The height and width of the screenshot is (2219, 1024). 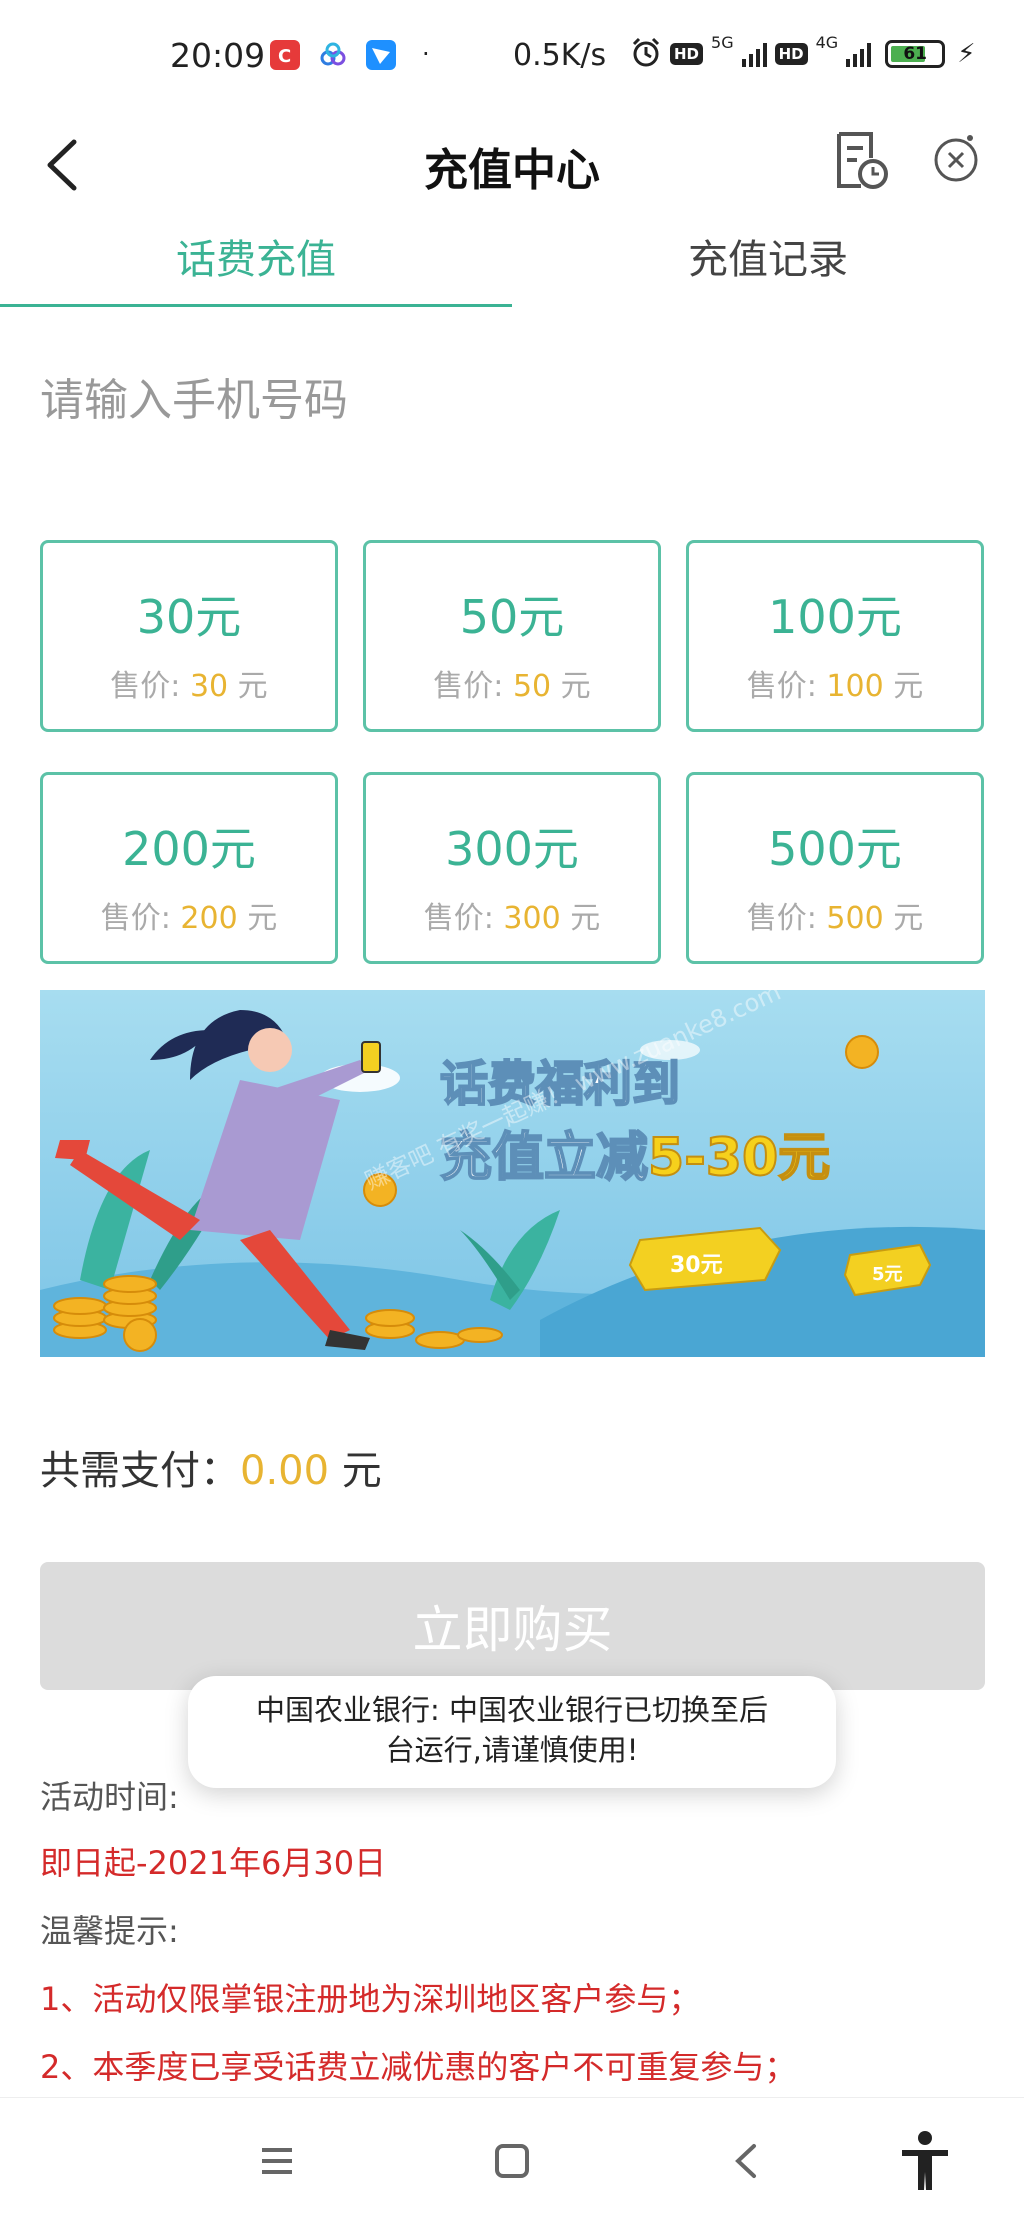 What do you see at coordinates (189, 849) in the screenshot?
I see `amount-label: 200元` at bounding box center [189, 849].